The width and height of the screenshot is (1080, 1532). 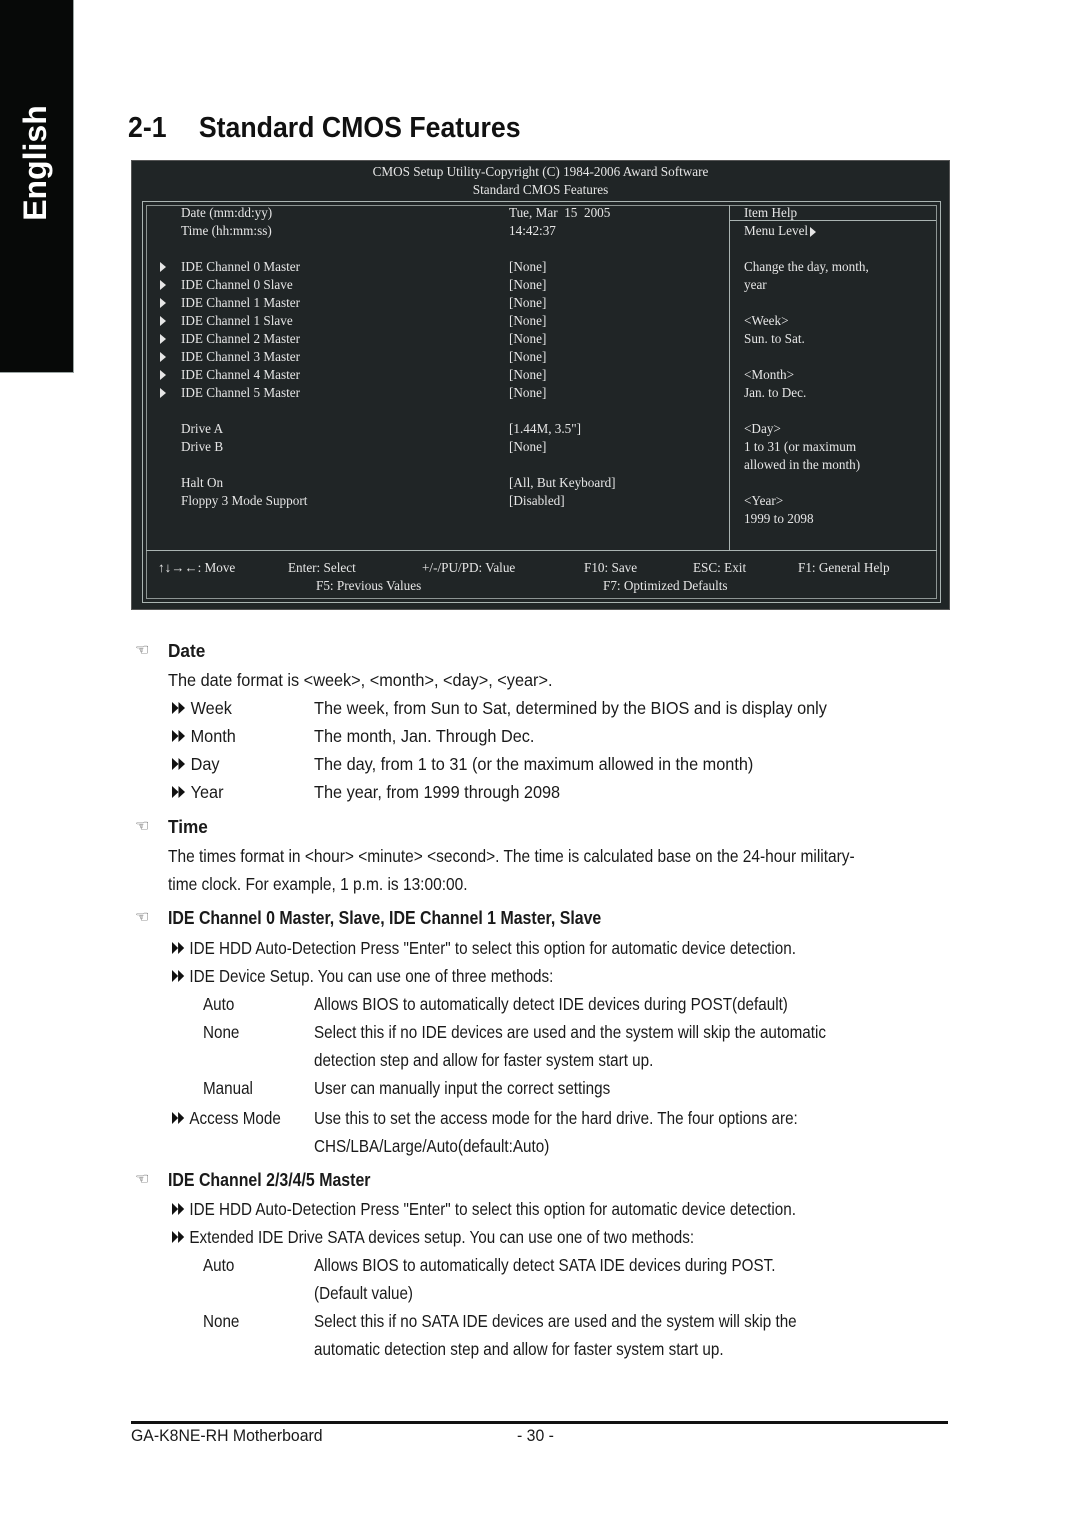 I want to click on date-item-term-text: Month, so click(x=213, y=736).